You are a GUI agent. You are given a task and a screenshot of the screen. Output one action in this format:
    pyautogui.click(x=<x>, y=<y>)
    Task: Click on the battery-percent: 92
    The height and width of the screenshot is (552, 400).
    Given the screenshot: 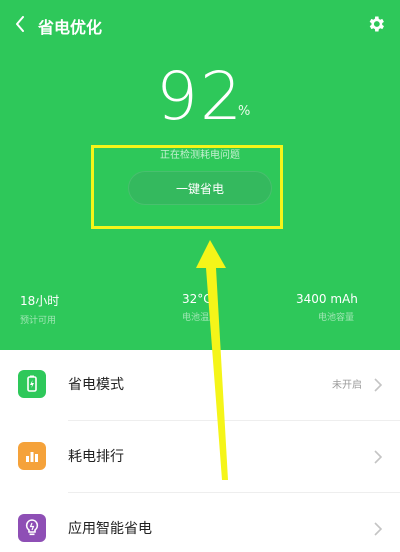 What is the action you would take?
    pyautogui.click(x=200, y=96)
    